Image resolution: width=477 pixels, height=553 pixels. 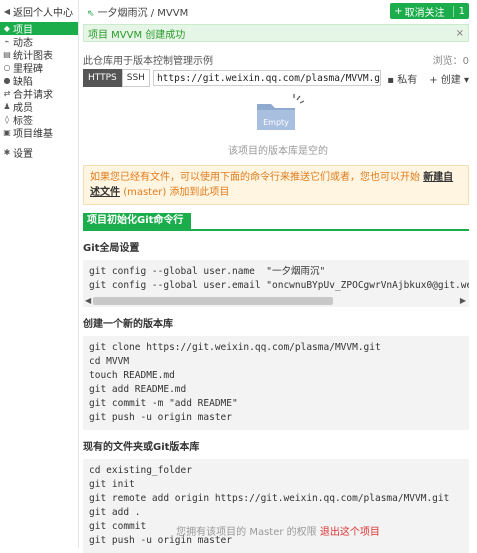 I want to click on empty-folder-icon: Empty, so click(x=278, y=114).